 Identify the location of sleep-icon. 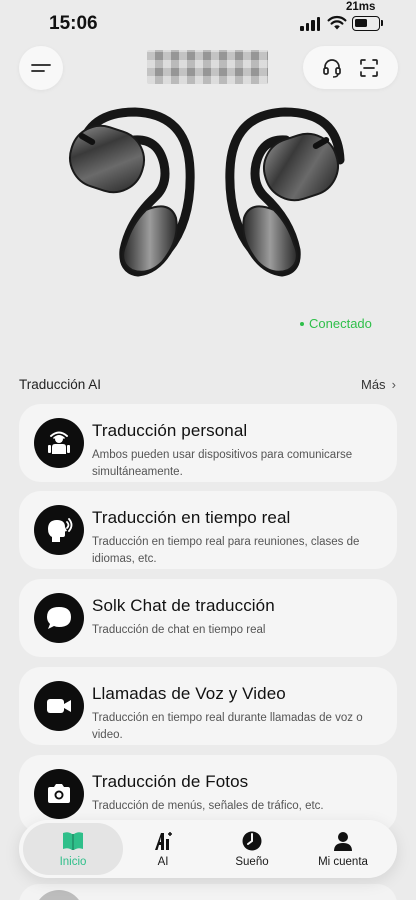
(252, 841).